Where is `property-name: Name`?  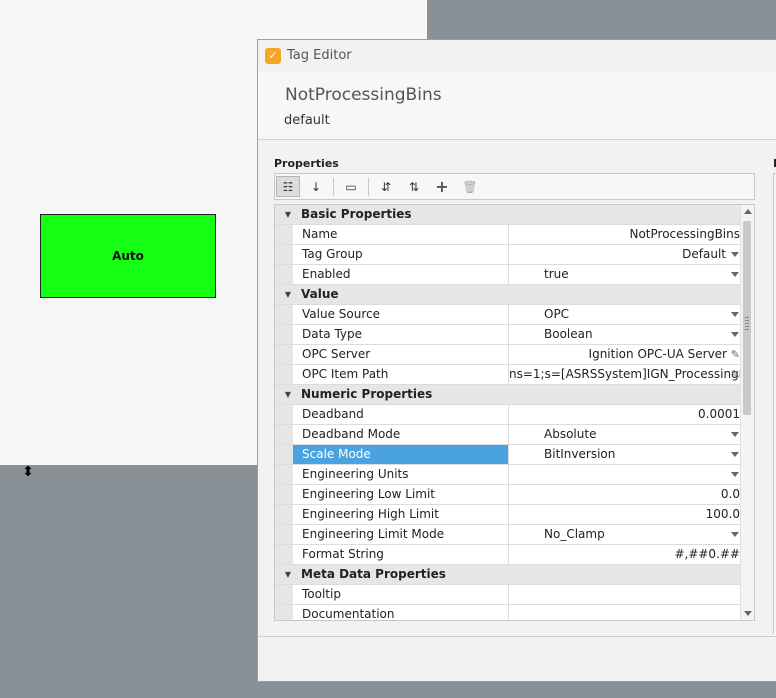
property-name: Name is located at coordinates (401, 234).